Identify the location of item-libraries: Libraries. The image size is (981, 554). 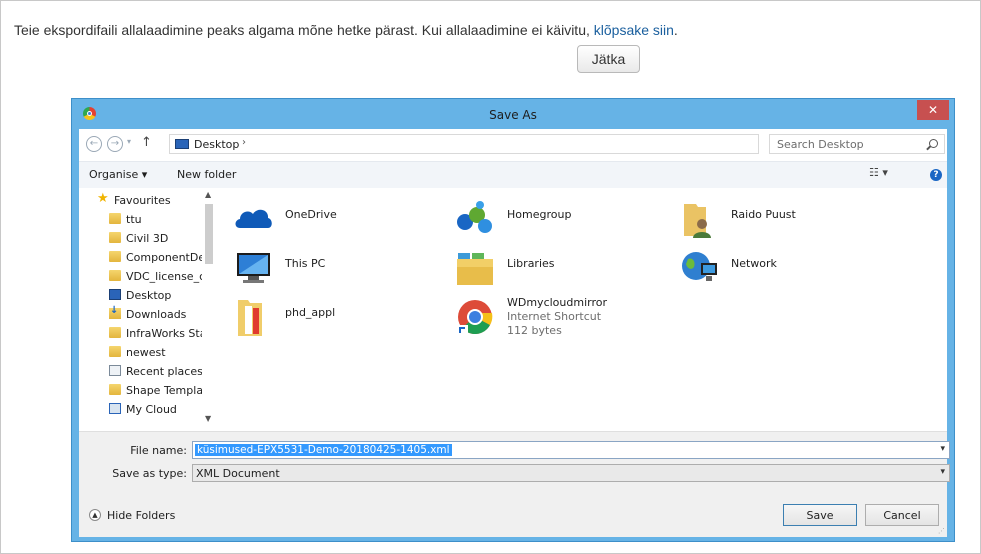
(544, 269).